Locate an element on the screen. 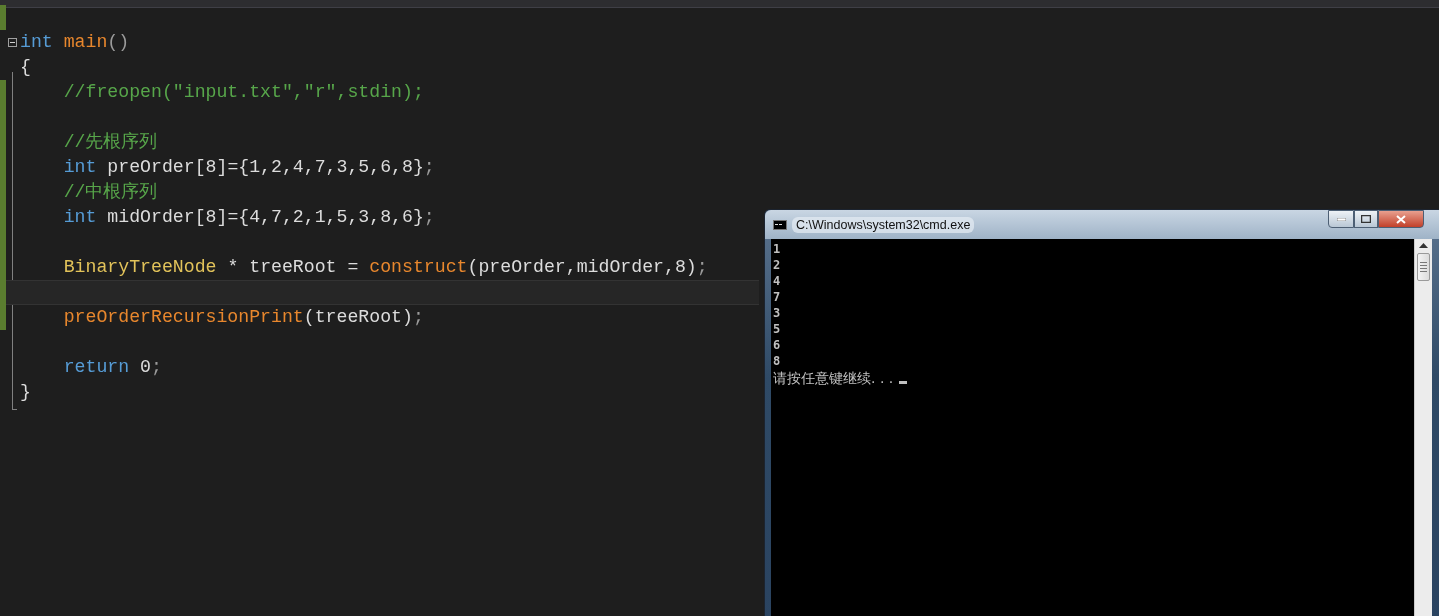  output-line: 3 is located at coordinates (777, 313).